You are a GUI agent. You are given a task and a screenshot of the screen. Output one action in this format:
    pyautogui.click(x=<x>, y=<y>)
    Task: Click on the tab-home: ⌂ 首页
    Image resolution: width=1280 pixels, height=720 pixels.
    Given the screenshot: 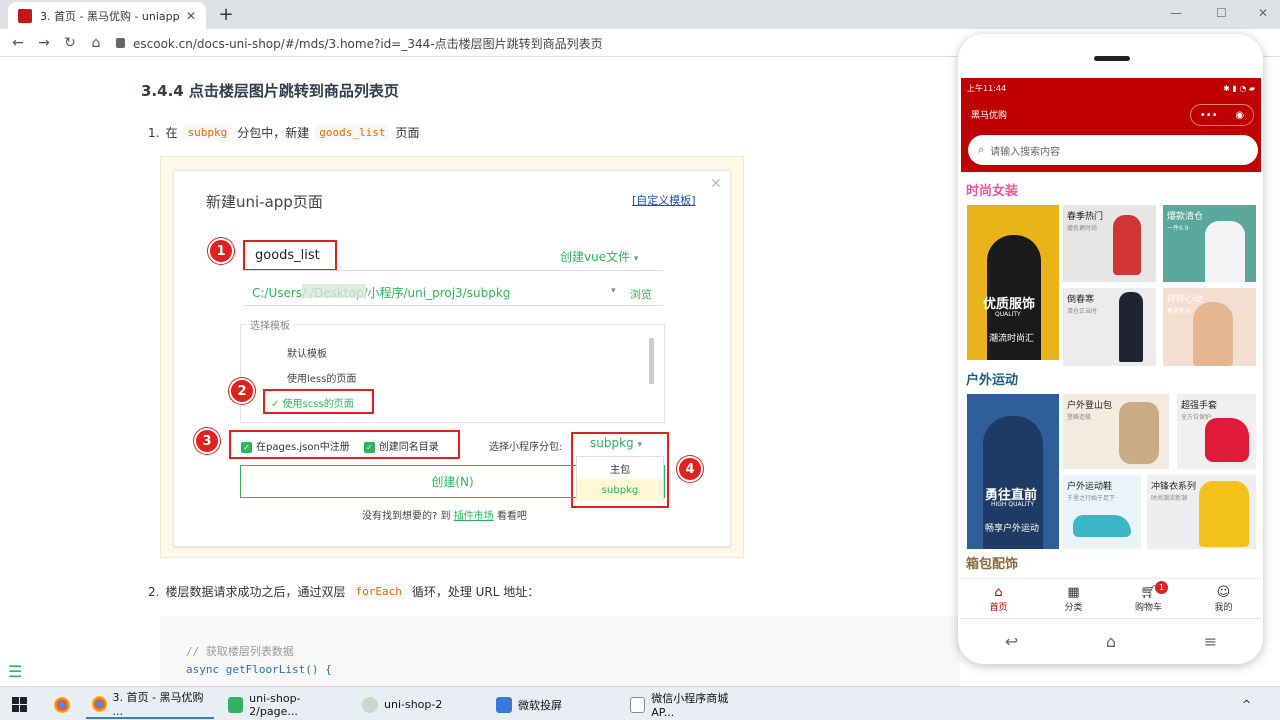 What is the action you would take?
    pyautogui.click(x=998, y=598)
    